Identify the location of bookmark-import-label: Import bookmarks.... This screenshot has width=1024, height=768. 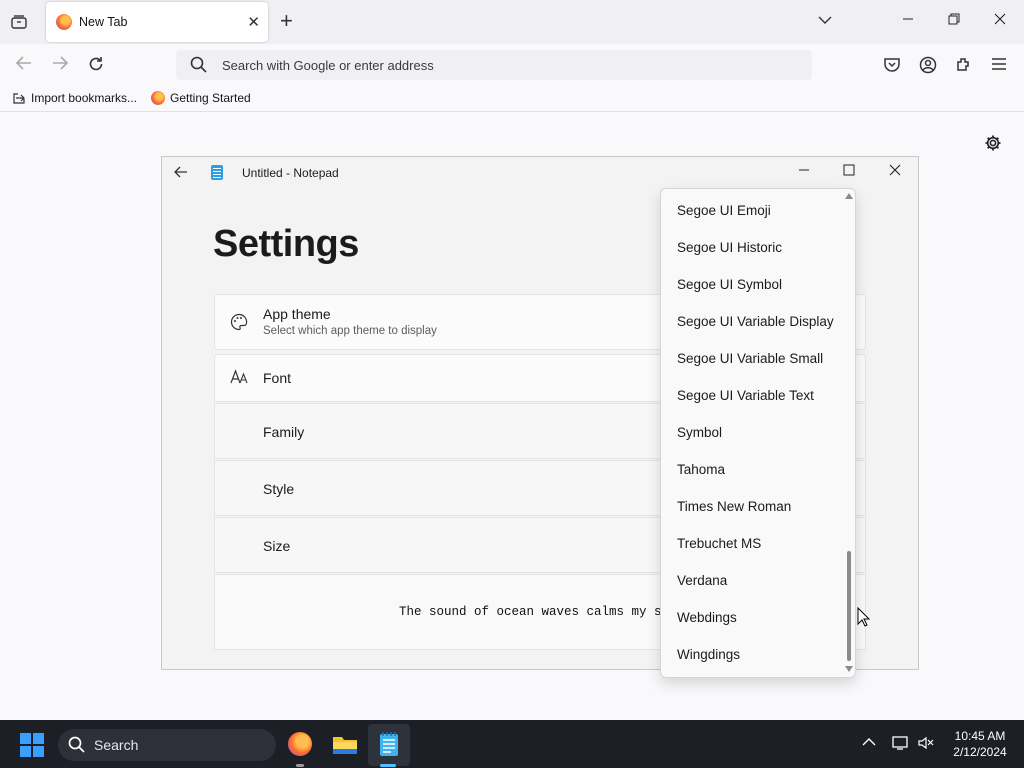
(84, 98).